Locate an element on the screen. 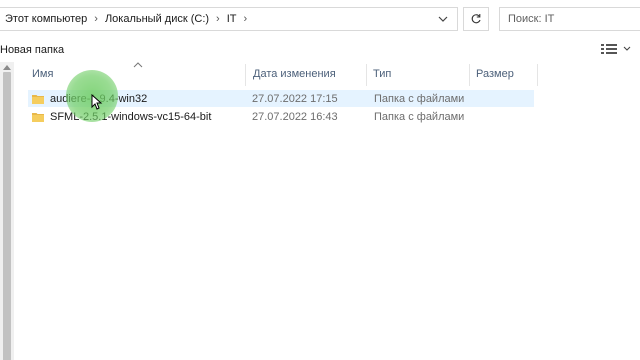 Image resolution: width=640 pixels, height=360 pixels. file-name-cell: audiere-1.9.4-win32 is located at coordinates (89, 98).